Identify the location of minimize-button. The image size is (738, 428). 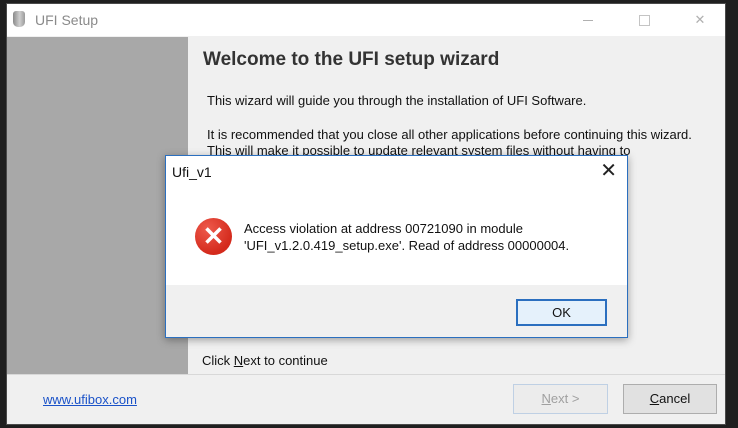
(588, 20).